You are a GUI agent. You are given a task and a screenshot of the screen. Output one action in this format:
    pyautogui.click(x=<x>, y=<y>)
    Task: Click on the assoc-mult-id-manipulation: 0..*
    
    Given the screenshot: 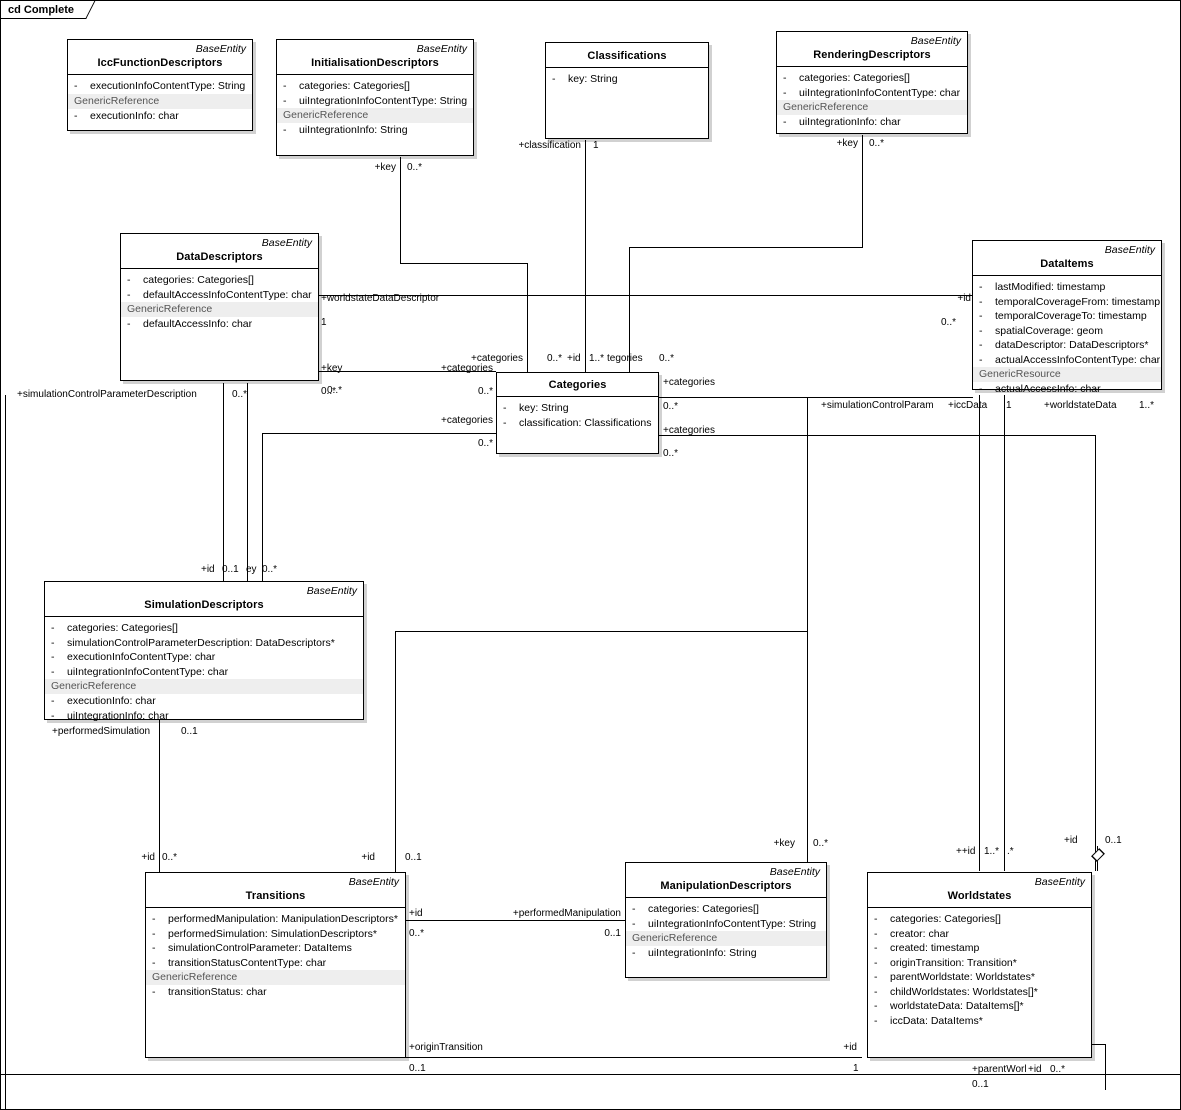 What is the action you would take?
    pyautogui.click(x=417, y=933)
    